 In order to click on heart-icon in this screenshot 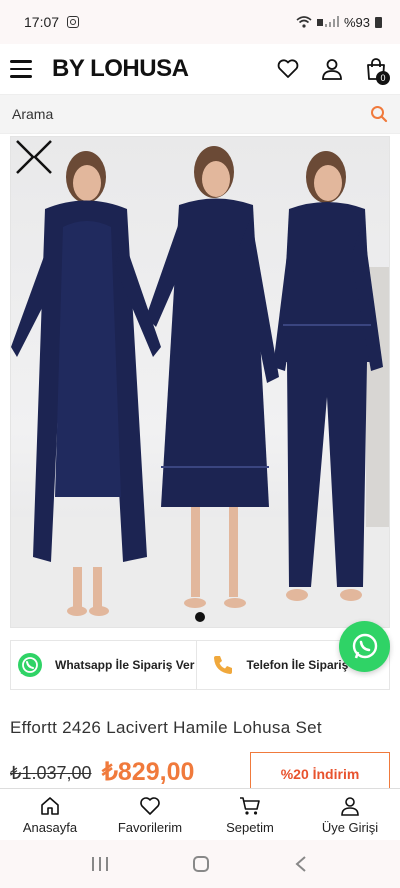, I will do `click(150, 805)`.